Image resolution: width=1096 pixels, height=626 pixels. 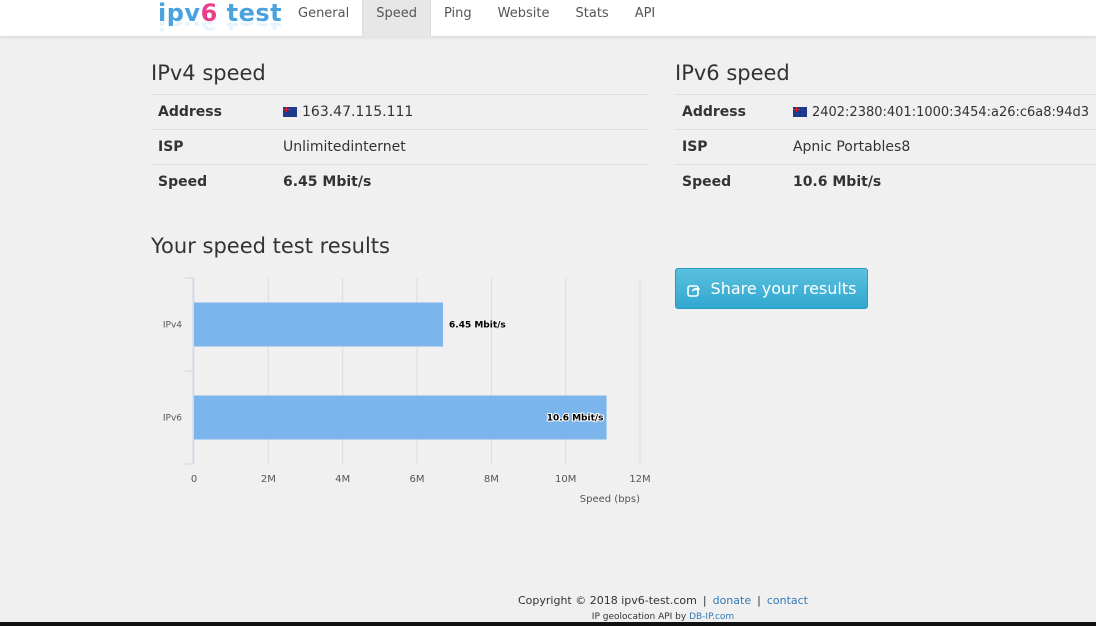 What do you see at coordinates (172, 419) in the screenshot?
I see `category-label: IPv6` at bounding box center [172, 419].